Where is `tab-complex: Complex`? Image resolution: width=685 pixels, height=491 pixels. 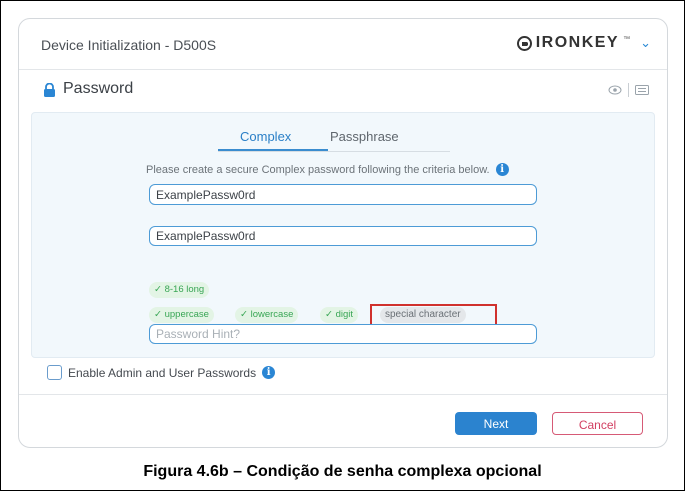 tab-complex: Complex is located at coordinates (265, 136).